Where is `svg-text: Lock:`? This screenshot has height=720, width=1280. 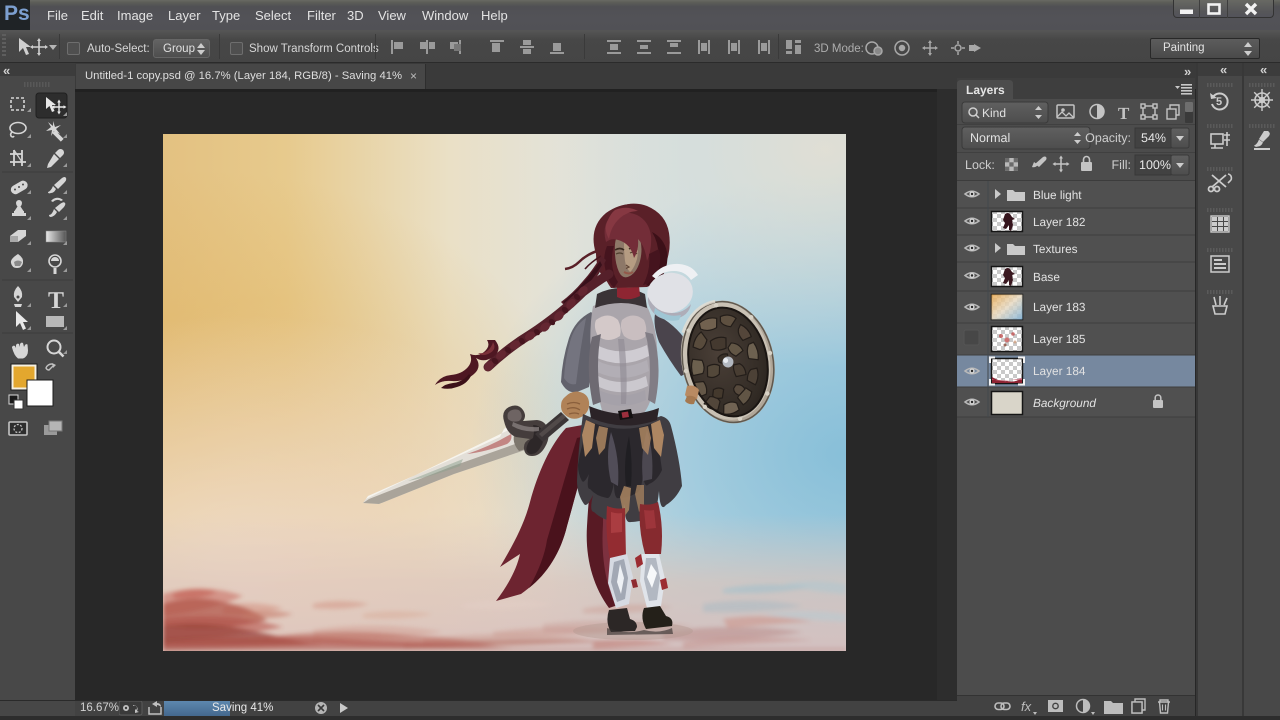
svg-text: Lock: is located at coordinates (980, 165).